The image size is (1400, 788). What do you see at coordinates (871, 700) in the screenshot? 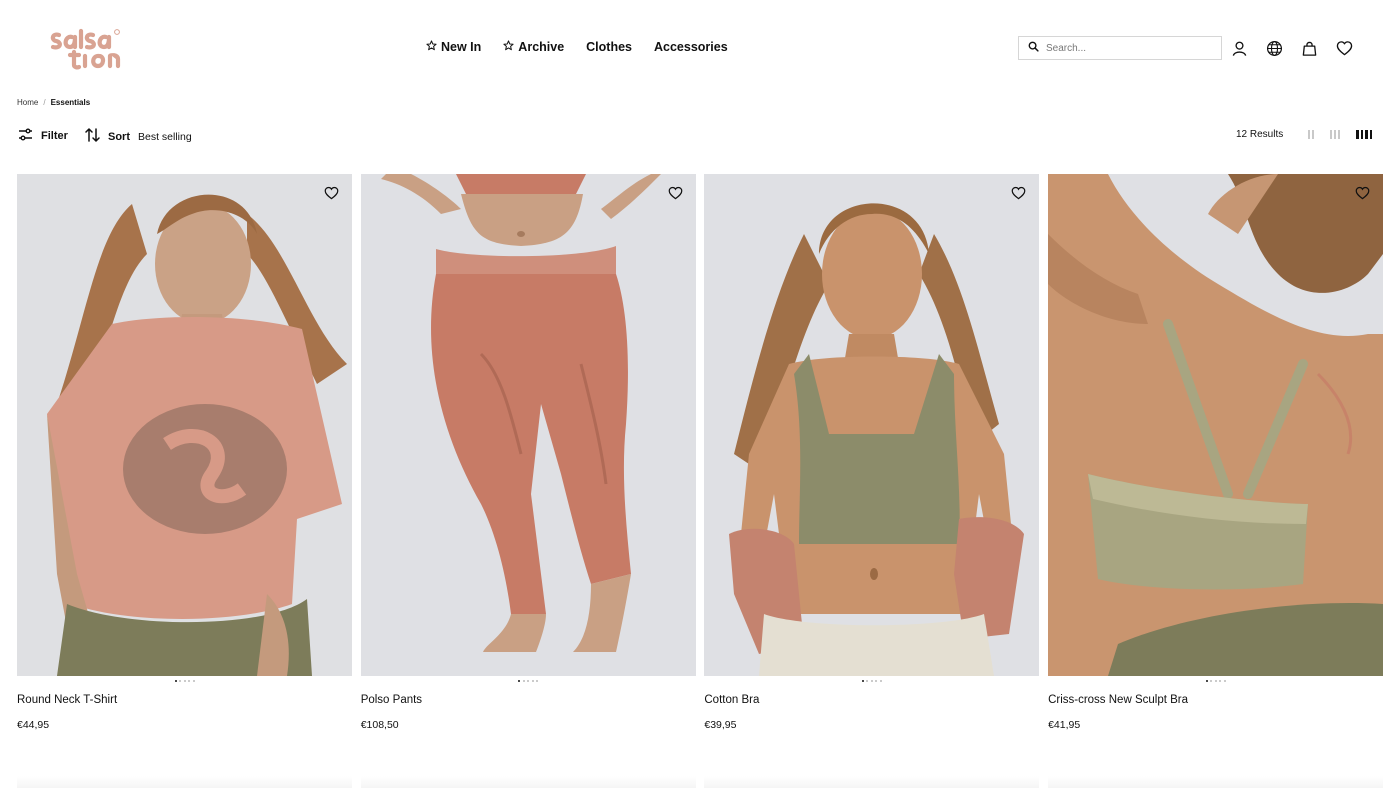
I see `product-name: Cotton Bra` at bounding box center [871, 700].